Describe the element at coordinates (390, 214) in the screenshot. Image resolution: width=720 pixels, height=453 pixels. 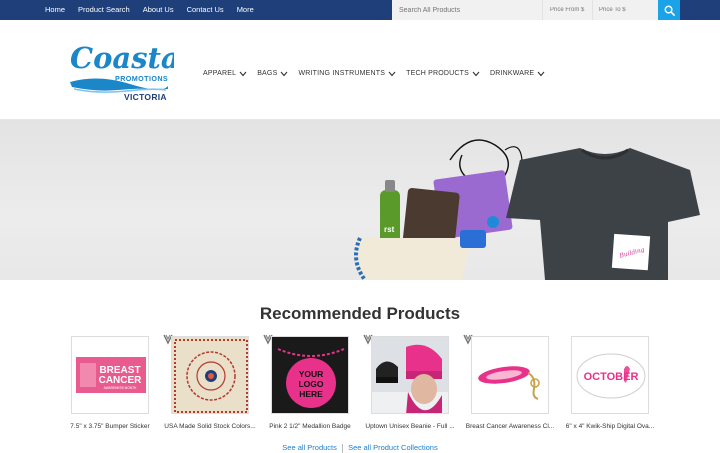
I see `water-bottle: rst` at that location.